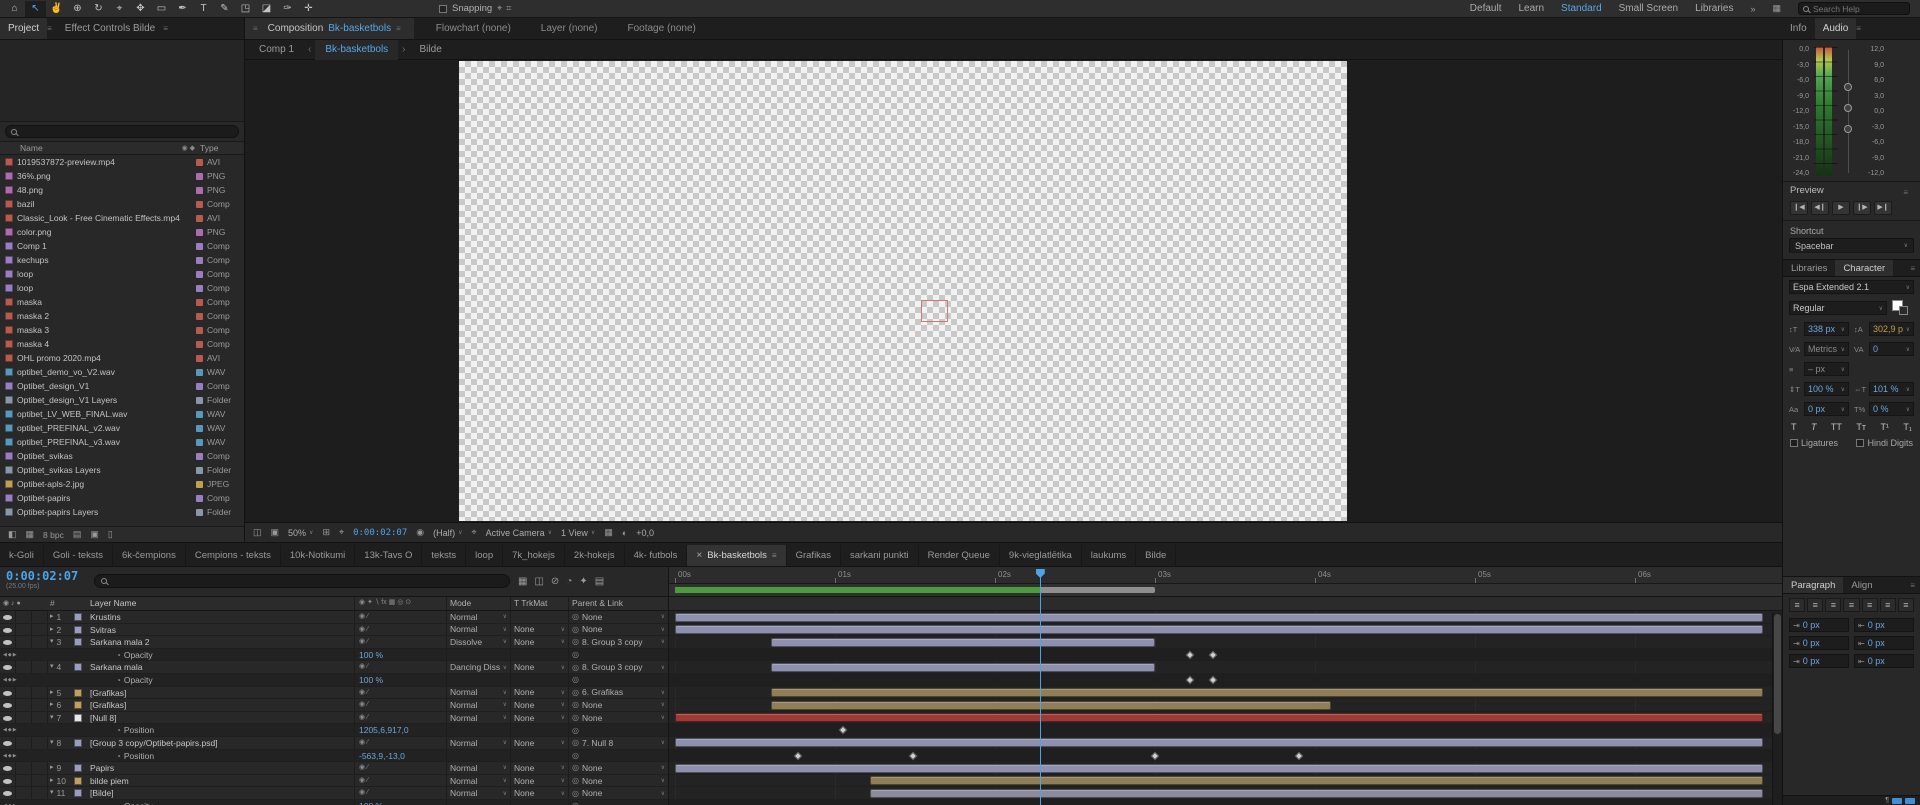  Describe the element at coordinates (1714, 8) in the screenshot. I see `workspace-libraries: Libraries` at that location.